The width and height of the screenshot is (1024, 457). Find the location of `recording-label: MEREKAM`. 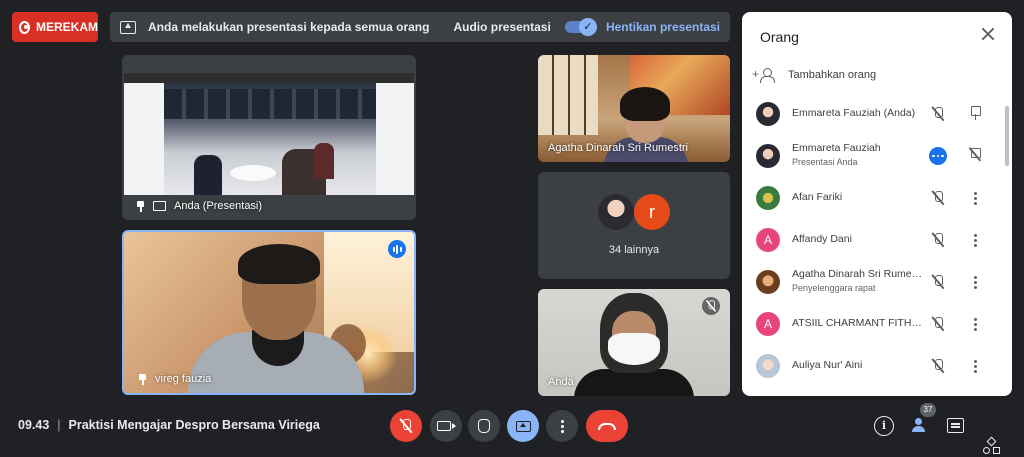

recording-label: MEREKAM is located at coordinates (67, 27).